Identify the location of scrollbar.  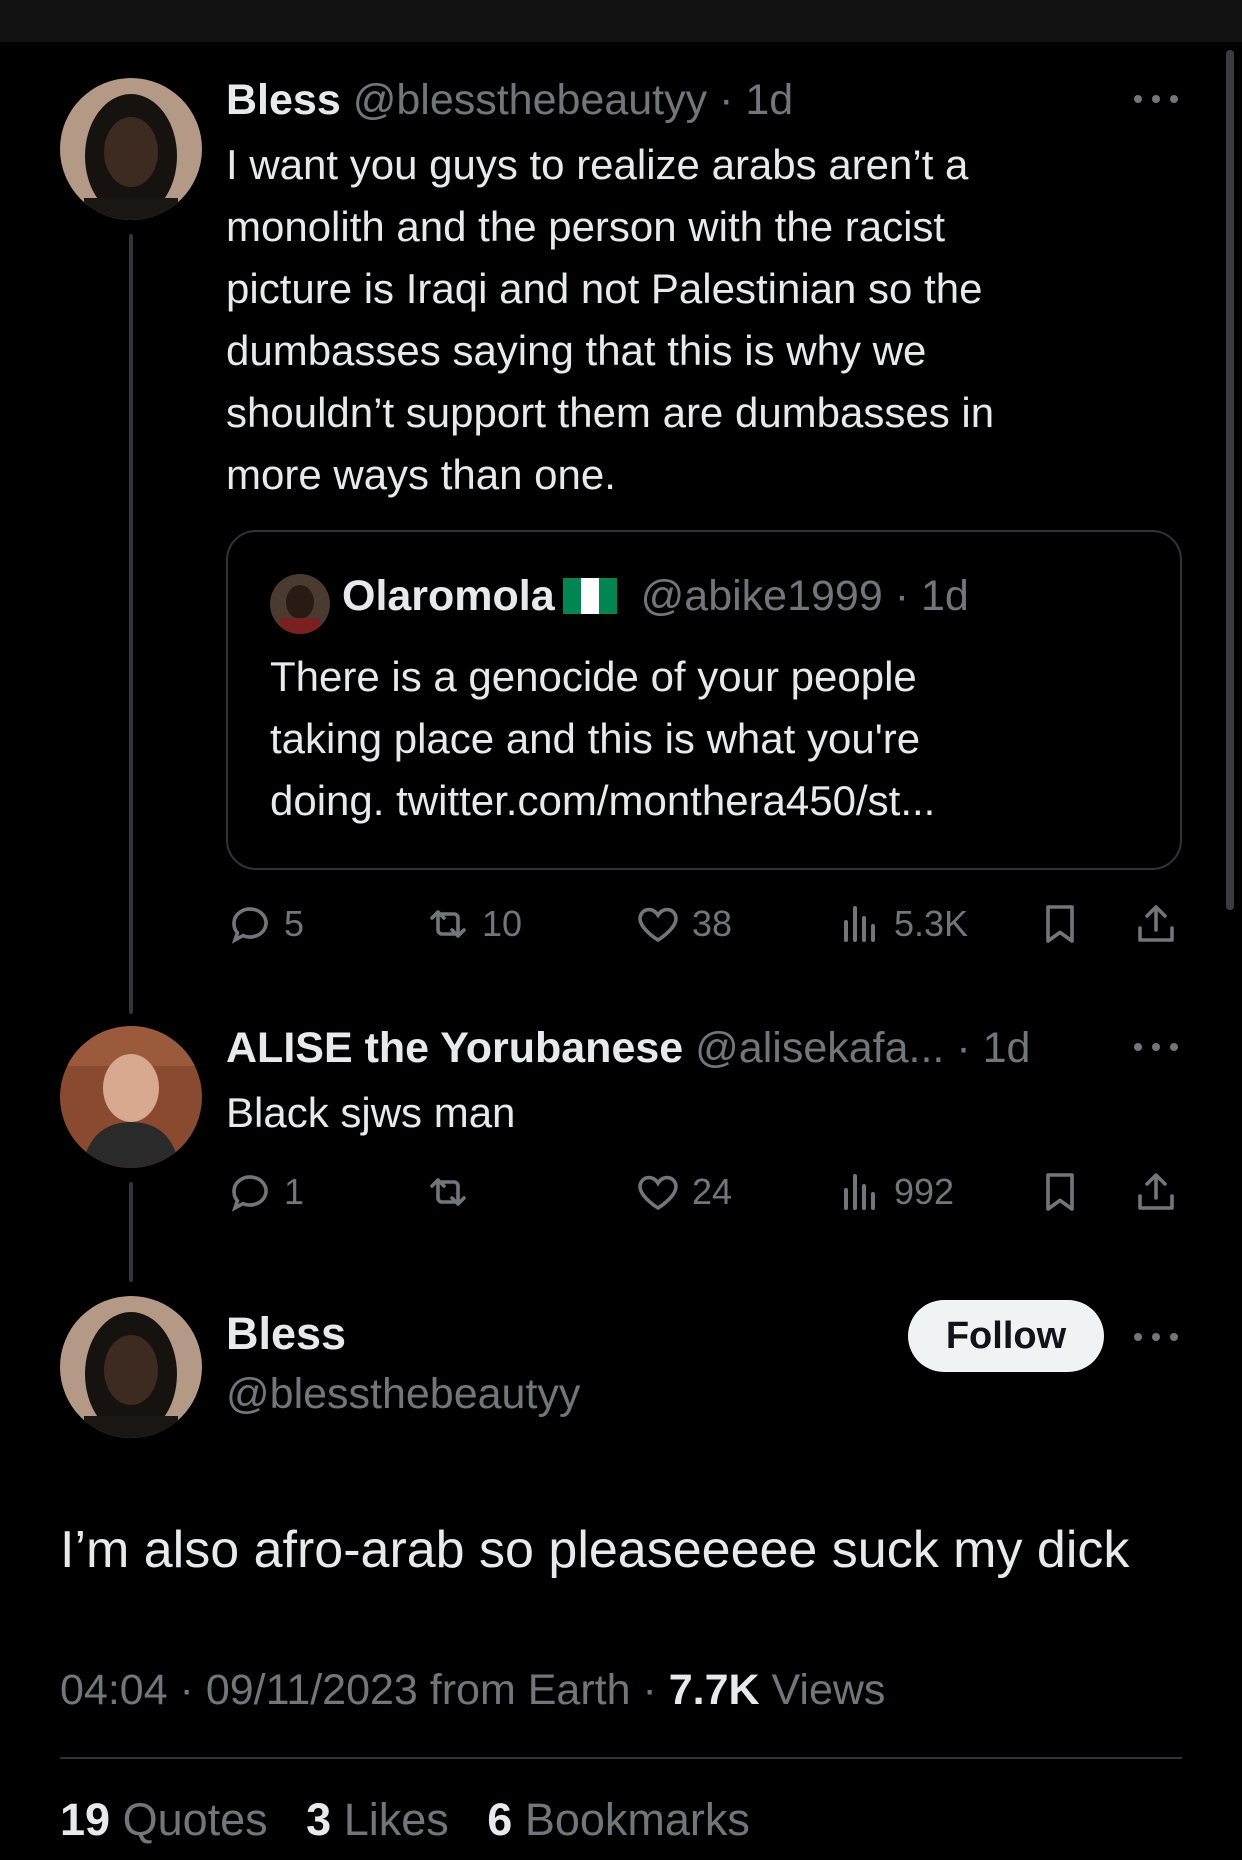
(1230, 480).